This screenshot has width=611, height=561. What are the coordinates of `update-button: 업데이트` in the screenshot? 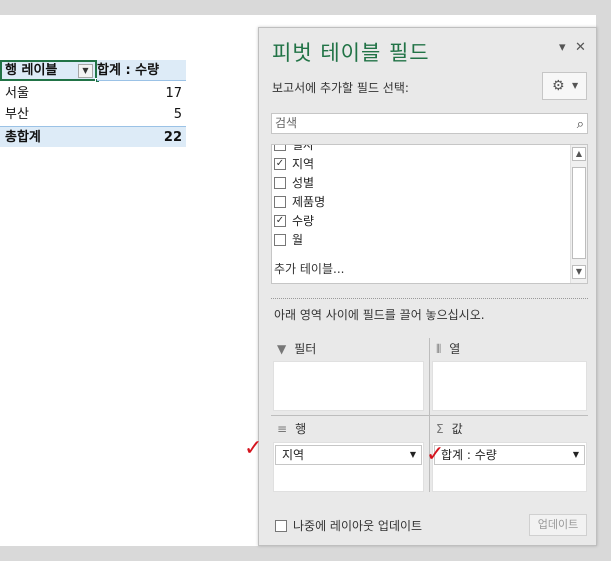 It's located at (558, 525).